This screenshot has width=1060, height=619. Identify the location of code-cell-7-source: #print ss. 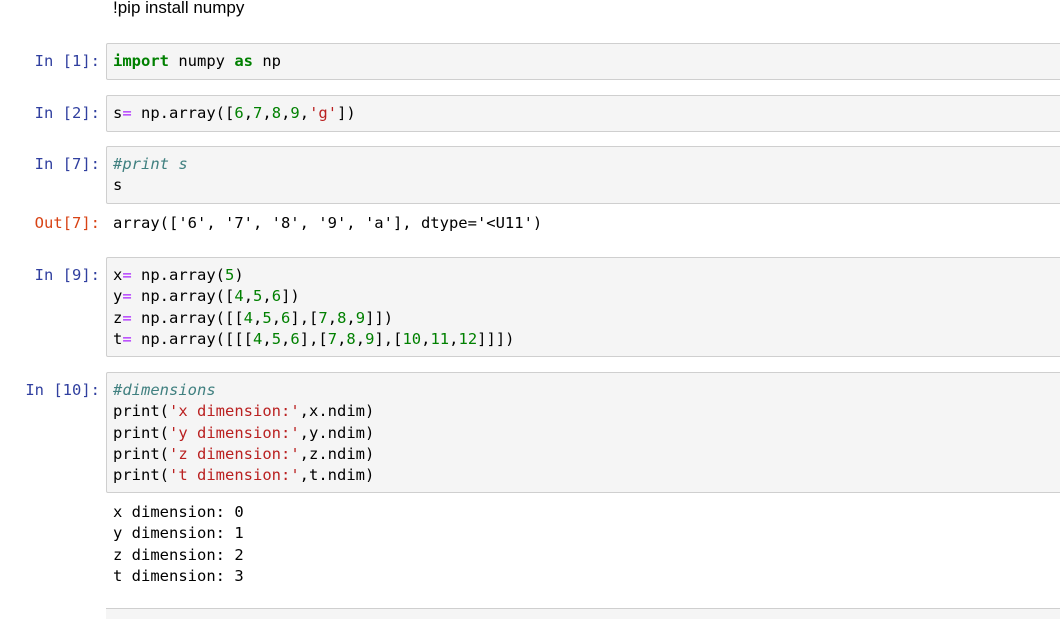
(150, 175).